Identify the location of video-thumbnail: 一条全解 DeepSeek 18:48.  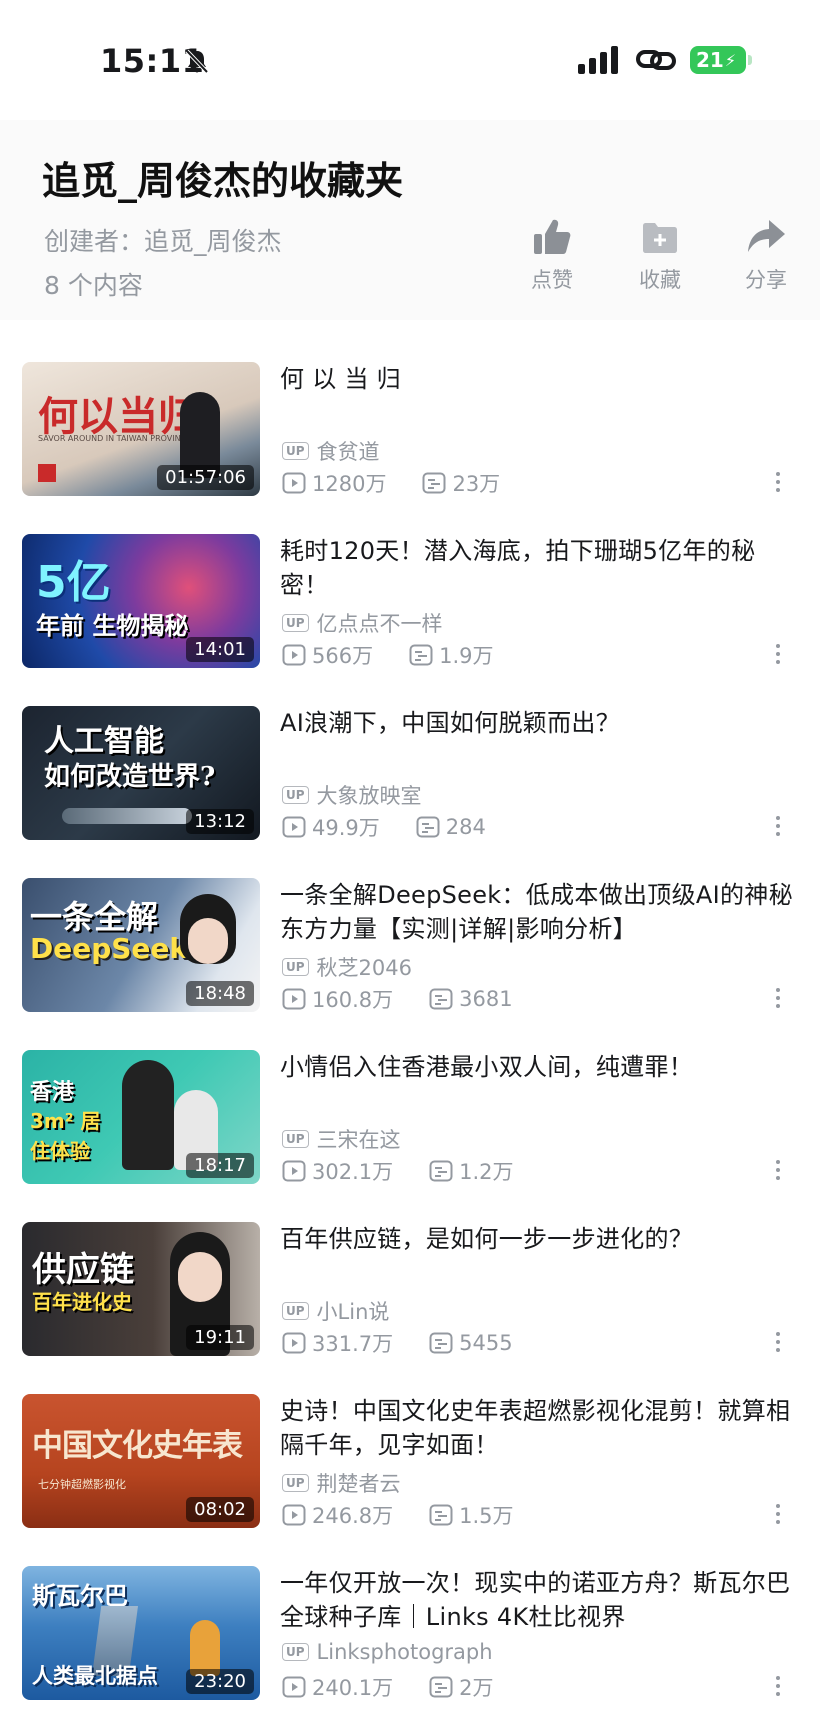
(141, 945).